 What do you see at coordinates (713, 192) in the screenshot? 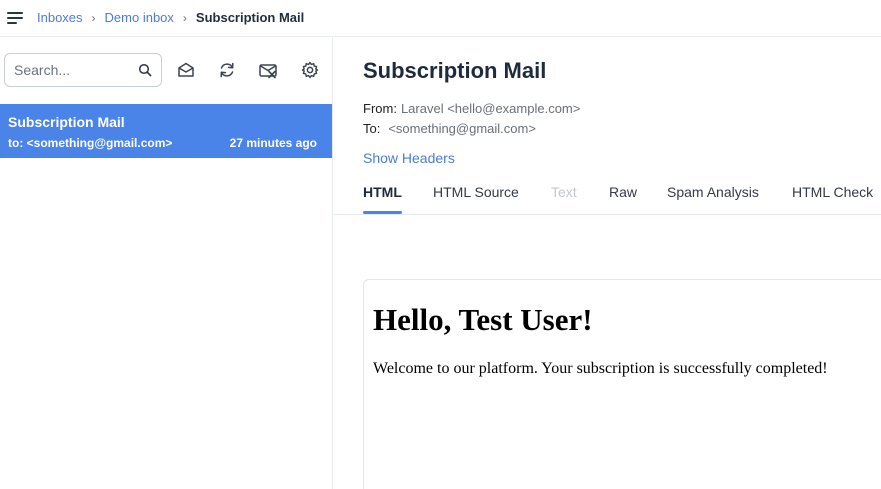
I see `tab-spam-analysis: Spam Analysis` at bounding box center [713, 192].